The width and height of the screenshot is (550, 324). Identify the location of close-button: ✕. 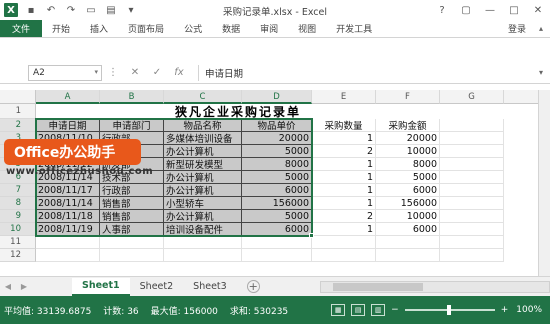
(538, 10).